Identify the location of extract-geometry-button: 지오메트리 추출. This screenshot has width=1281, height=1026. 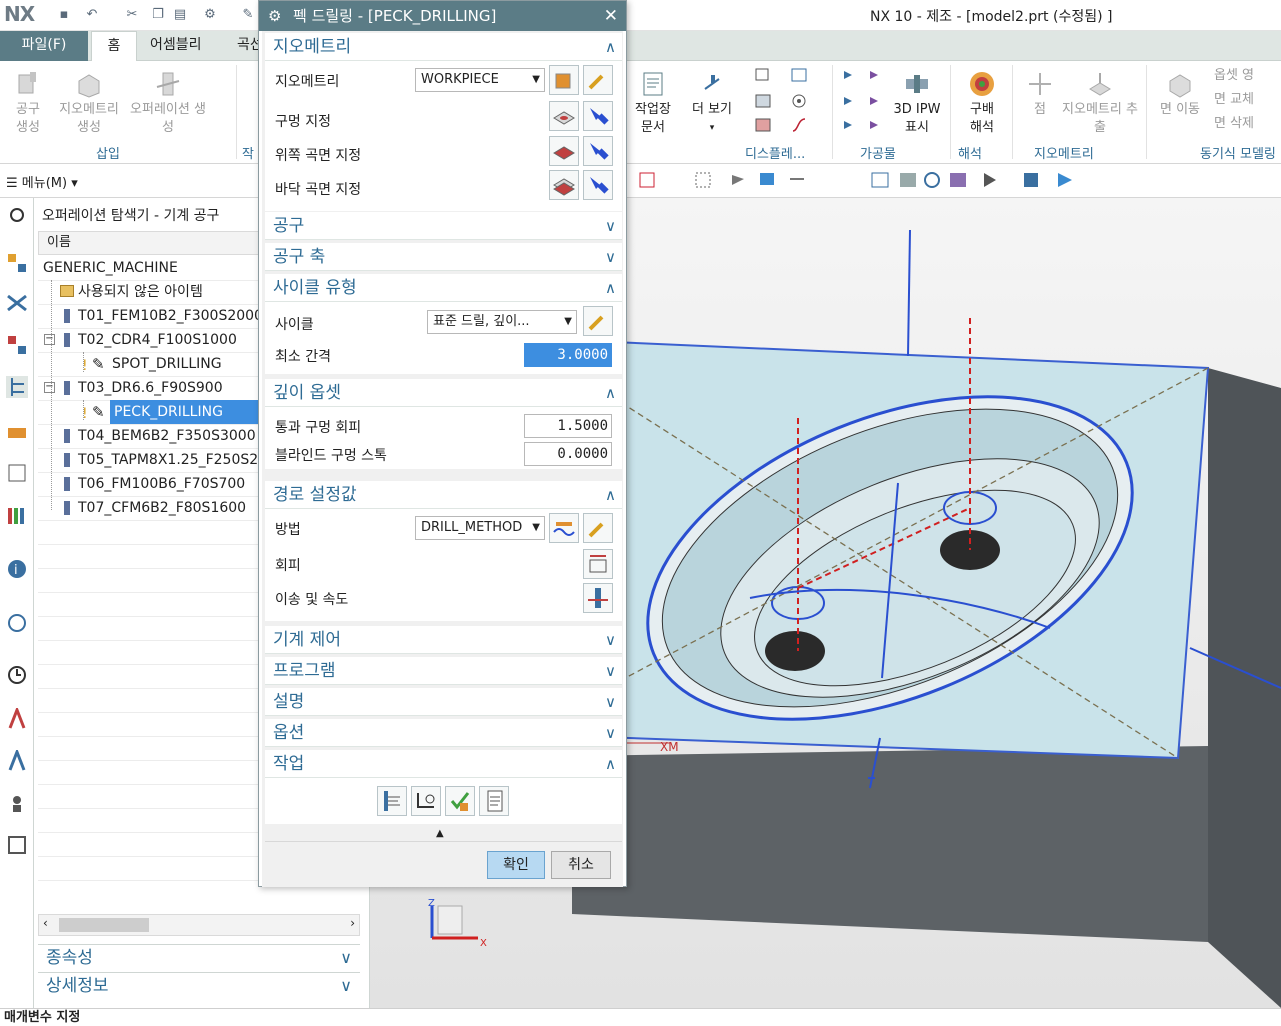
(1100, 103).